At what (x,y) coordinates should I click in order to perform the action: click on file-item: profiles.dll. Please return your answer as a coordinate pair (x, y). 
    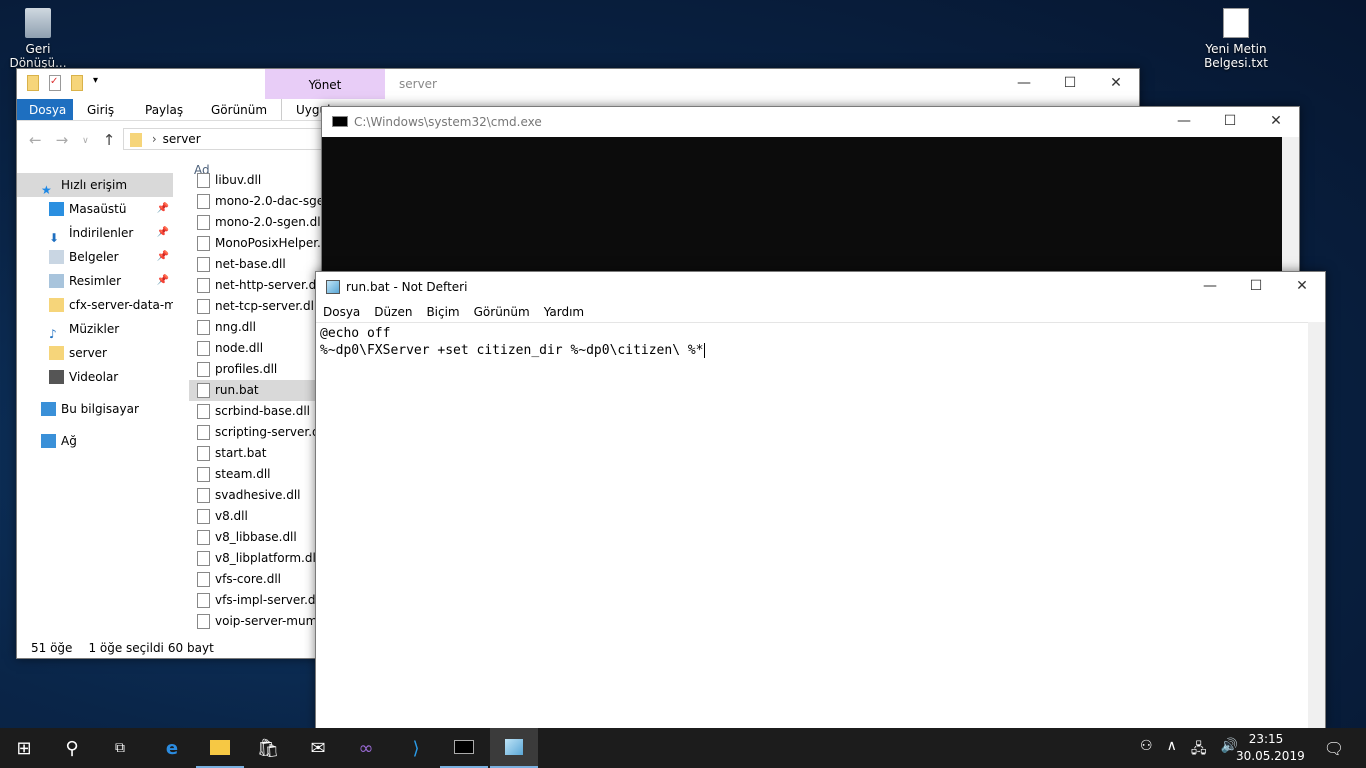
    Looking at the image, I should click on (259, 369).